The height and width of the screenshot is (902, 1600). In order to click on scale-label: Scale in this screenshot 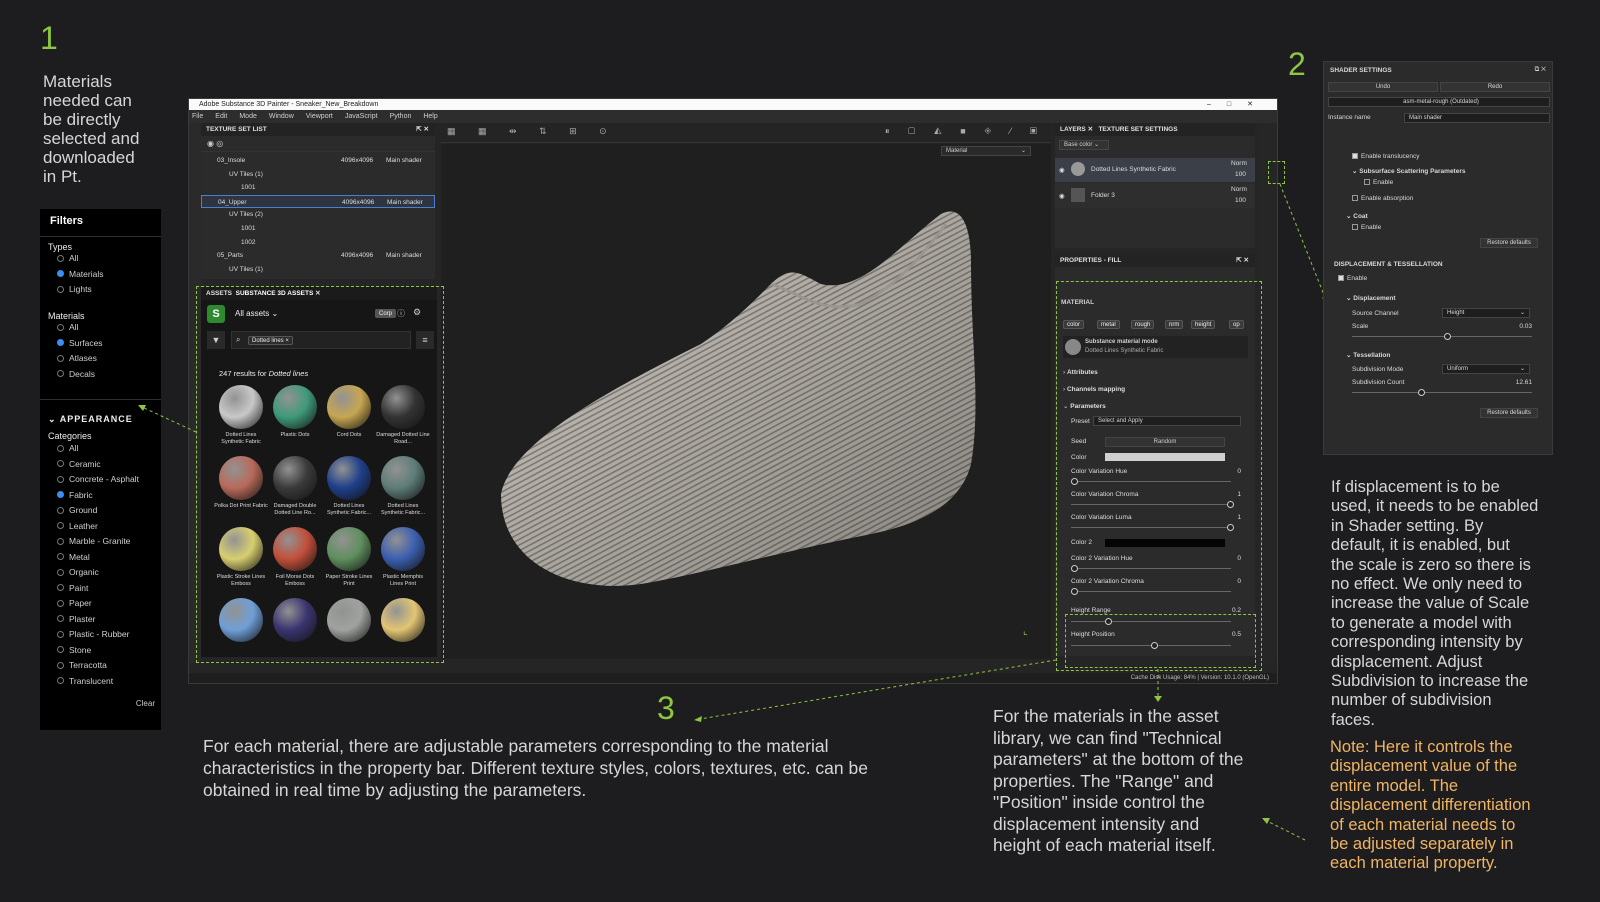, I will do `click(1360, 326)`.